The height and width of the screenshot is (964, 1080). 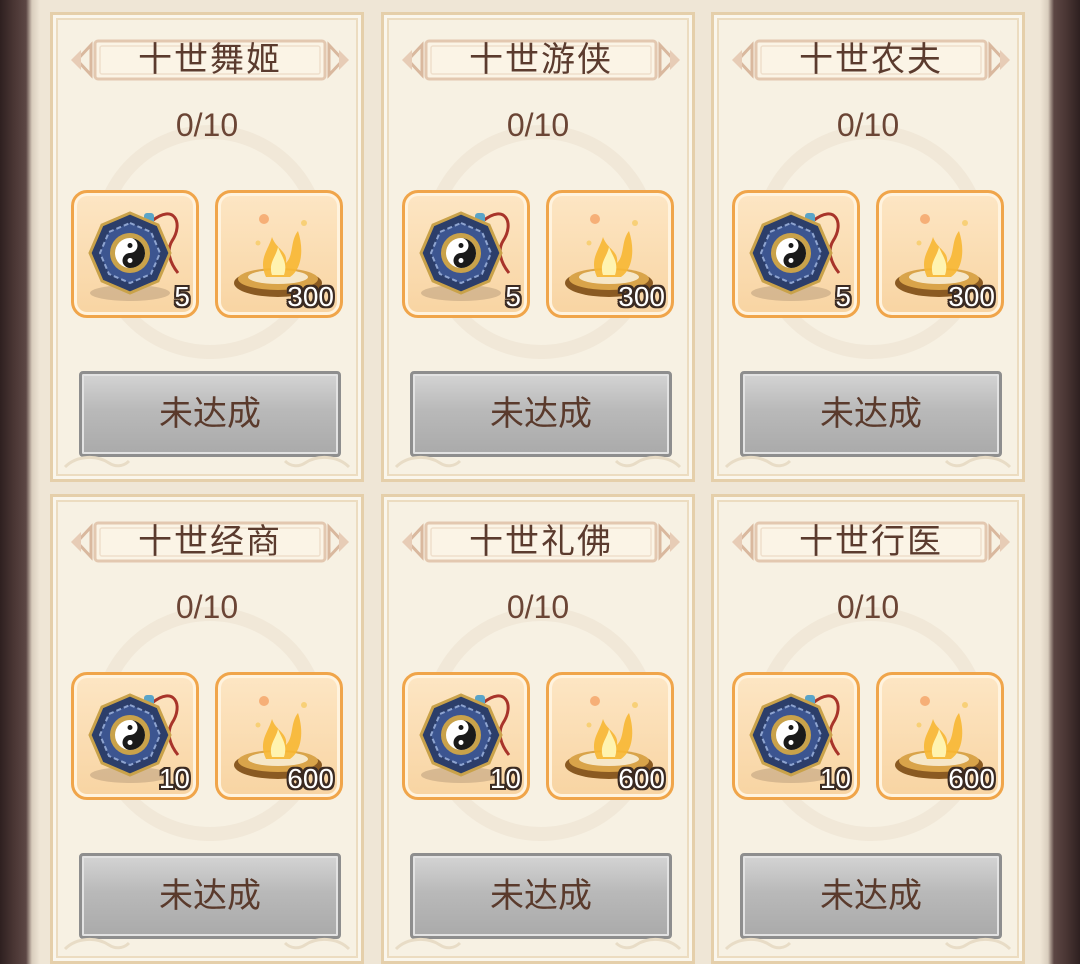 What do you see at coordinates (538, 247) in the screenshot?
I see `achievement-card: 十世游侠 0/10 5 300 未达成` at bounding box center [538, 247].